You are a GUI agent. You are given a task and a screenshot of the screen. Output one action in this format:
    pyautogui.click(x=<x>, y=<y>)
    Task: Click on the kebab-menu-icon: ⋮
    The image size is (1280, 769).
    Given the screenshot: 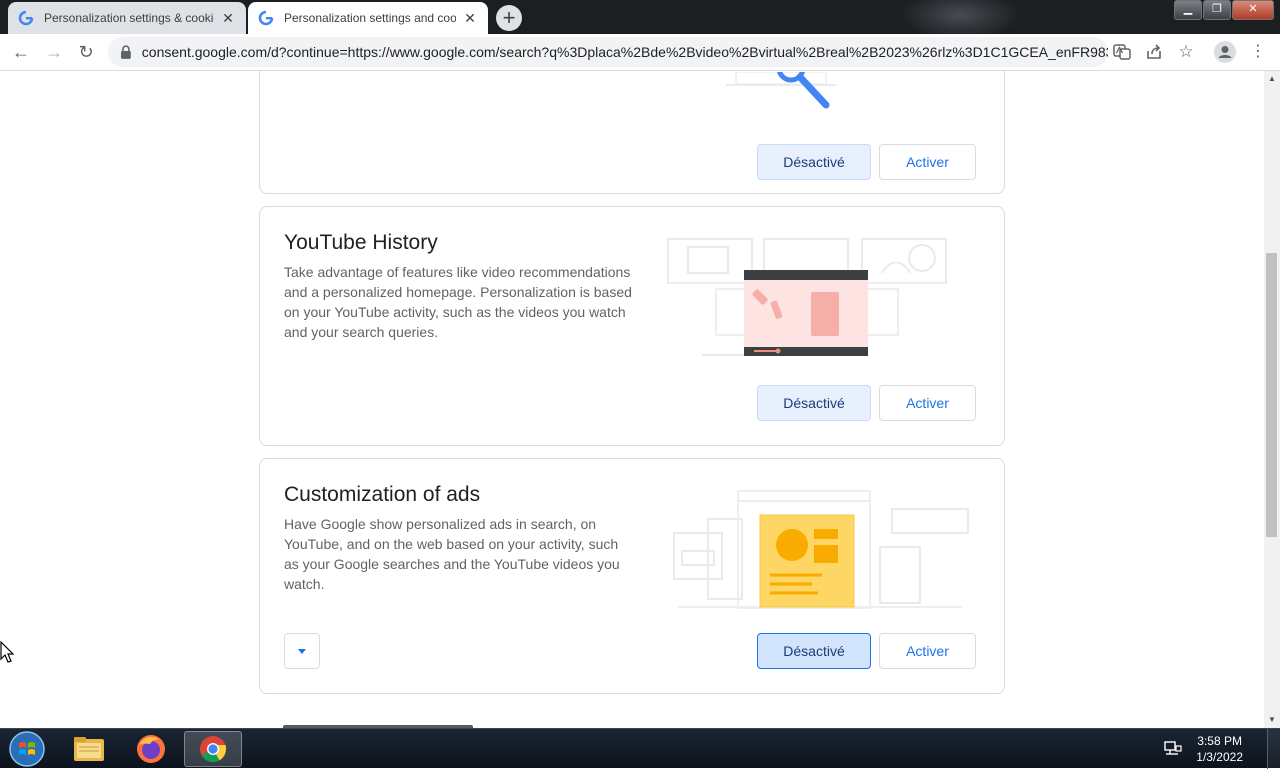 What is the action you would take?
    pyautogui.click(x=1258, y=52)
    